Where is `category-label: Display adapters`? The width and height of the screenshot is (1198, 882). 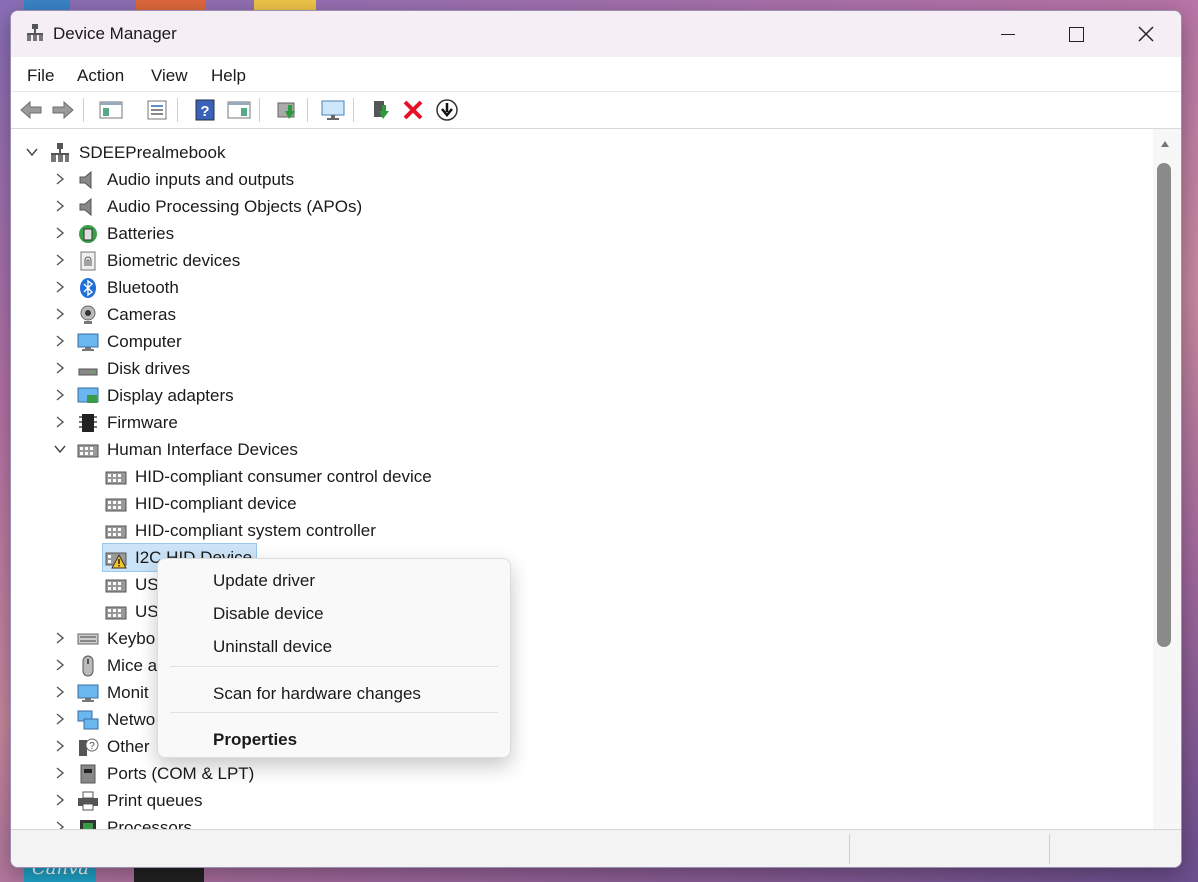 category-label: Display adapters is located at coordinates (170, 395).